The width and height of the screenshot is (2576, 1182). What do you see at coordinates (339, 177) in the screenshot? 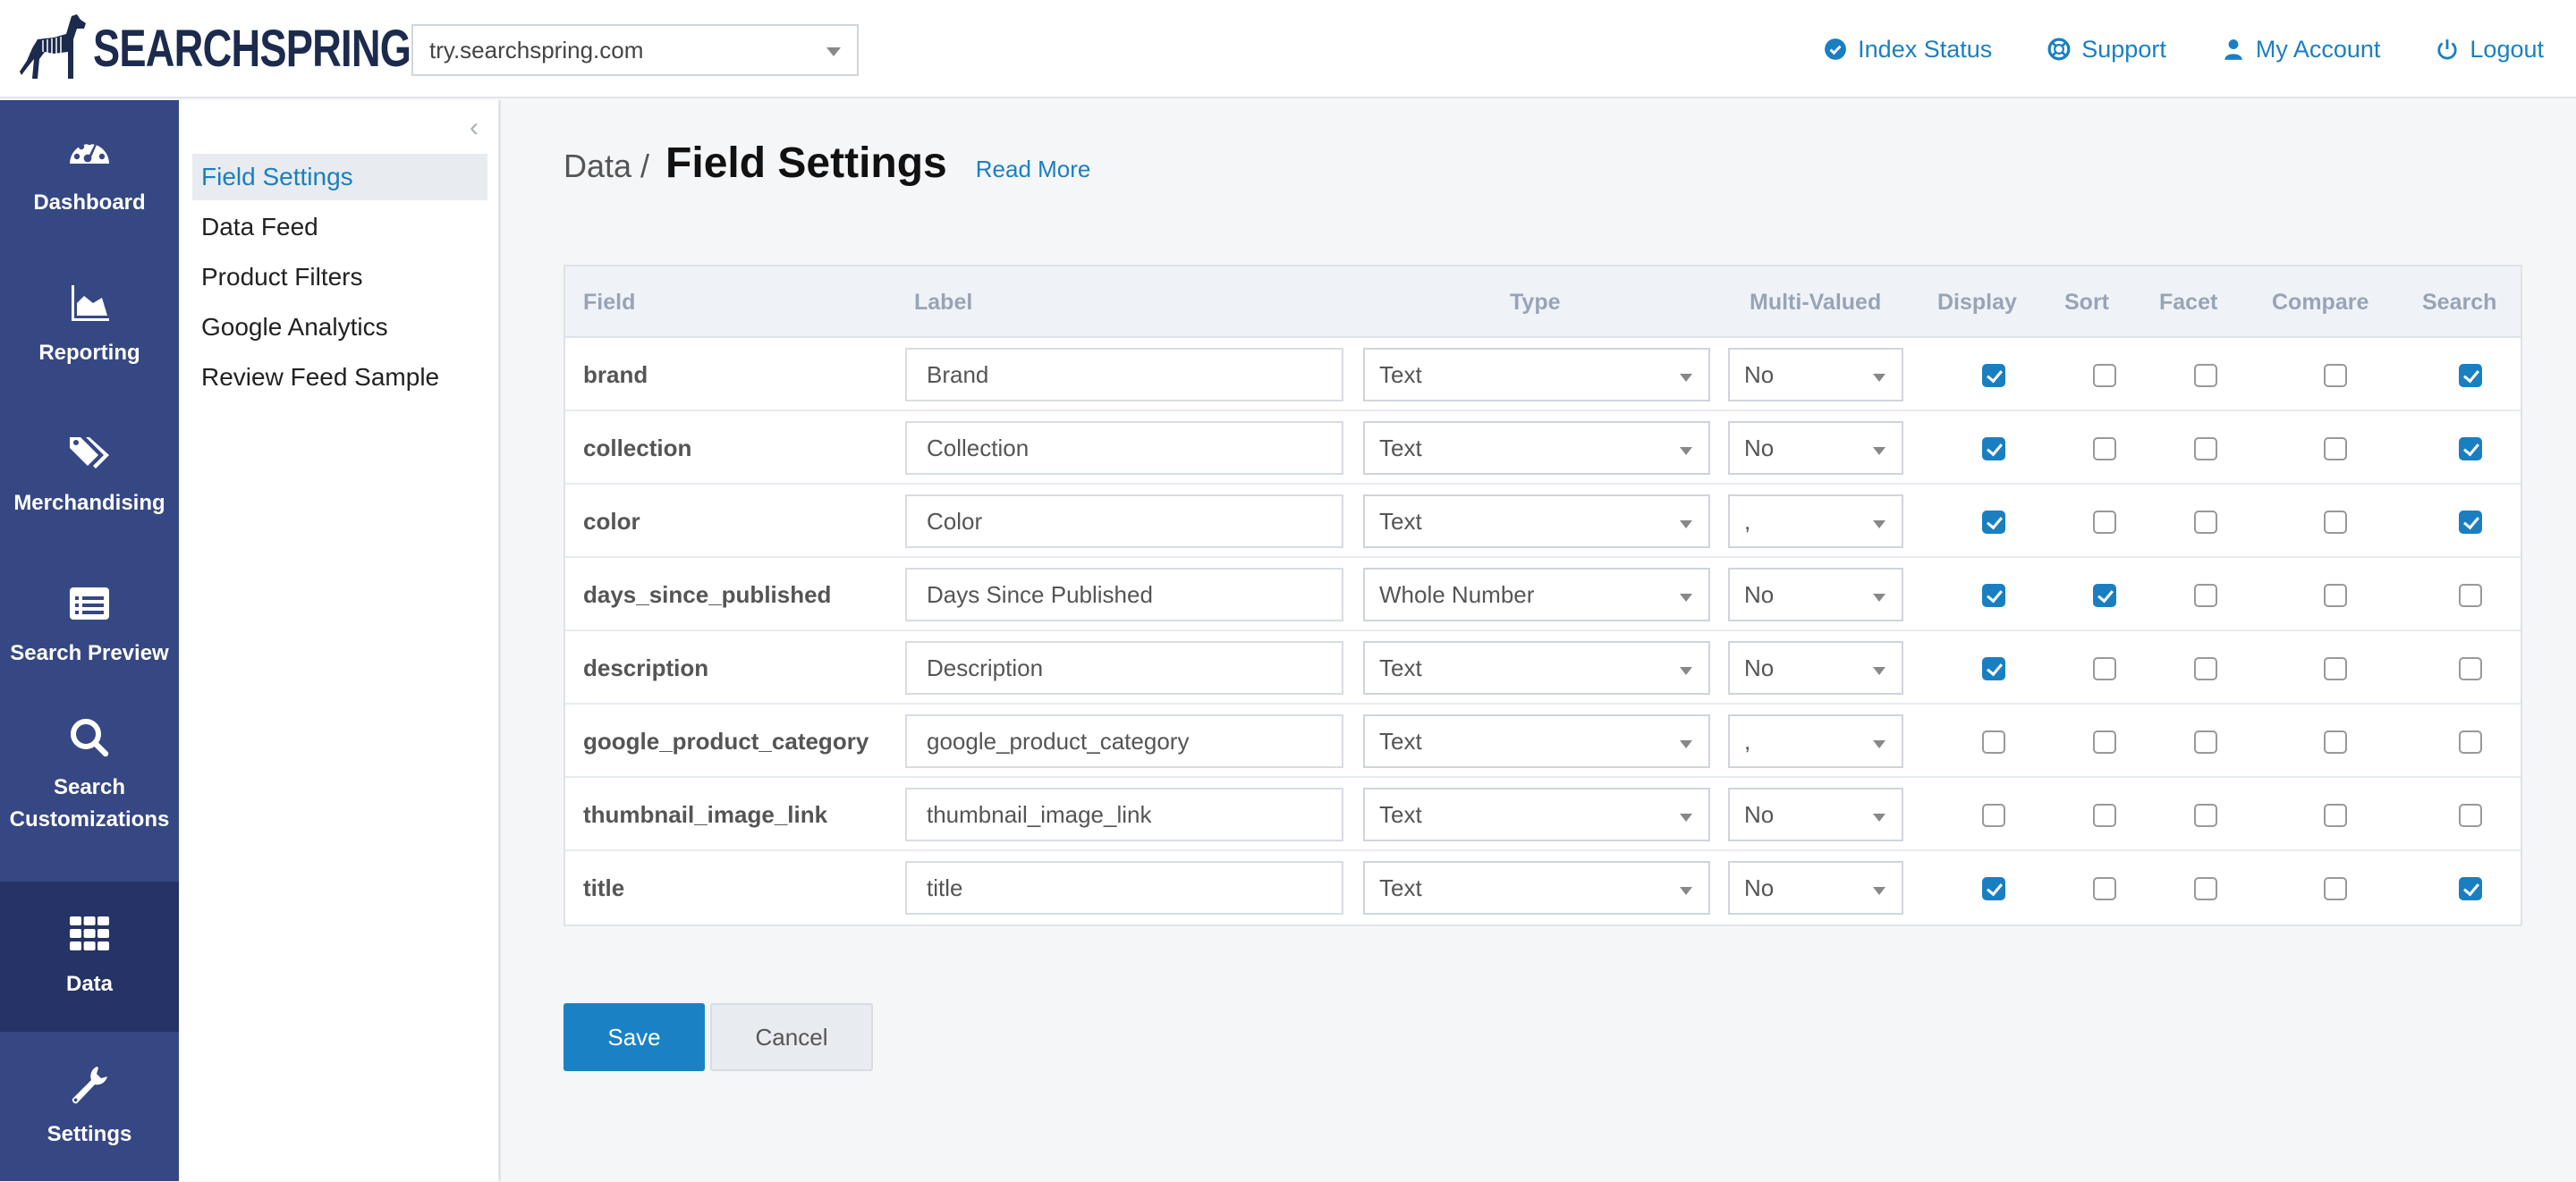
I see `subnav-item-field-settings: Field Settings` at bounding box center [339, 177].